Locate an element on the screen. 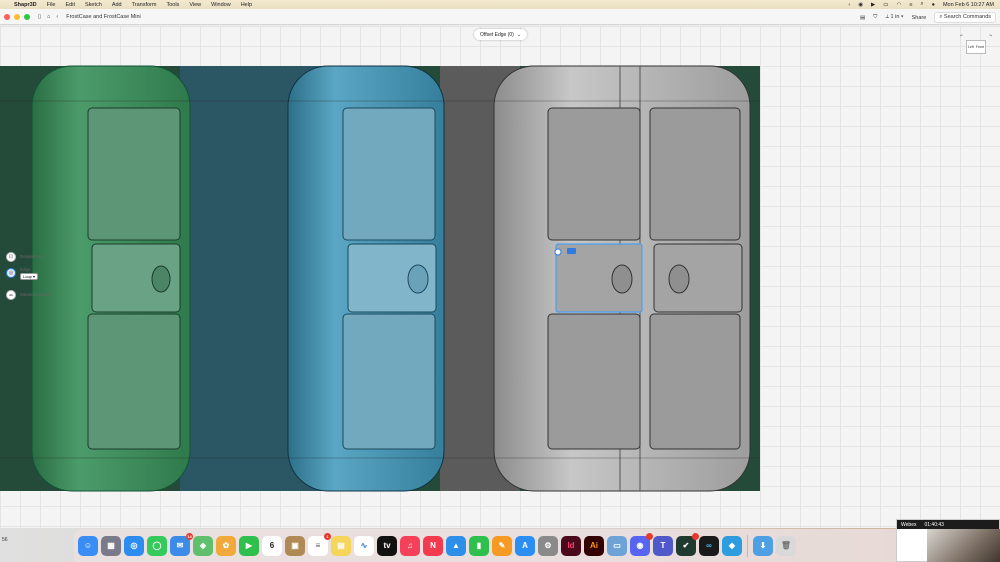 The image size is (1000, 562). measurements-label: Measurements is located at coordinates (35, 294).